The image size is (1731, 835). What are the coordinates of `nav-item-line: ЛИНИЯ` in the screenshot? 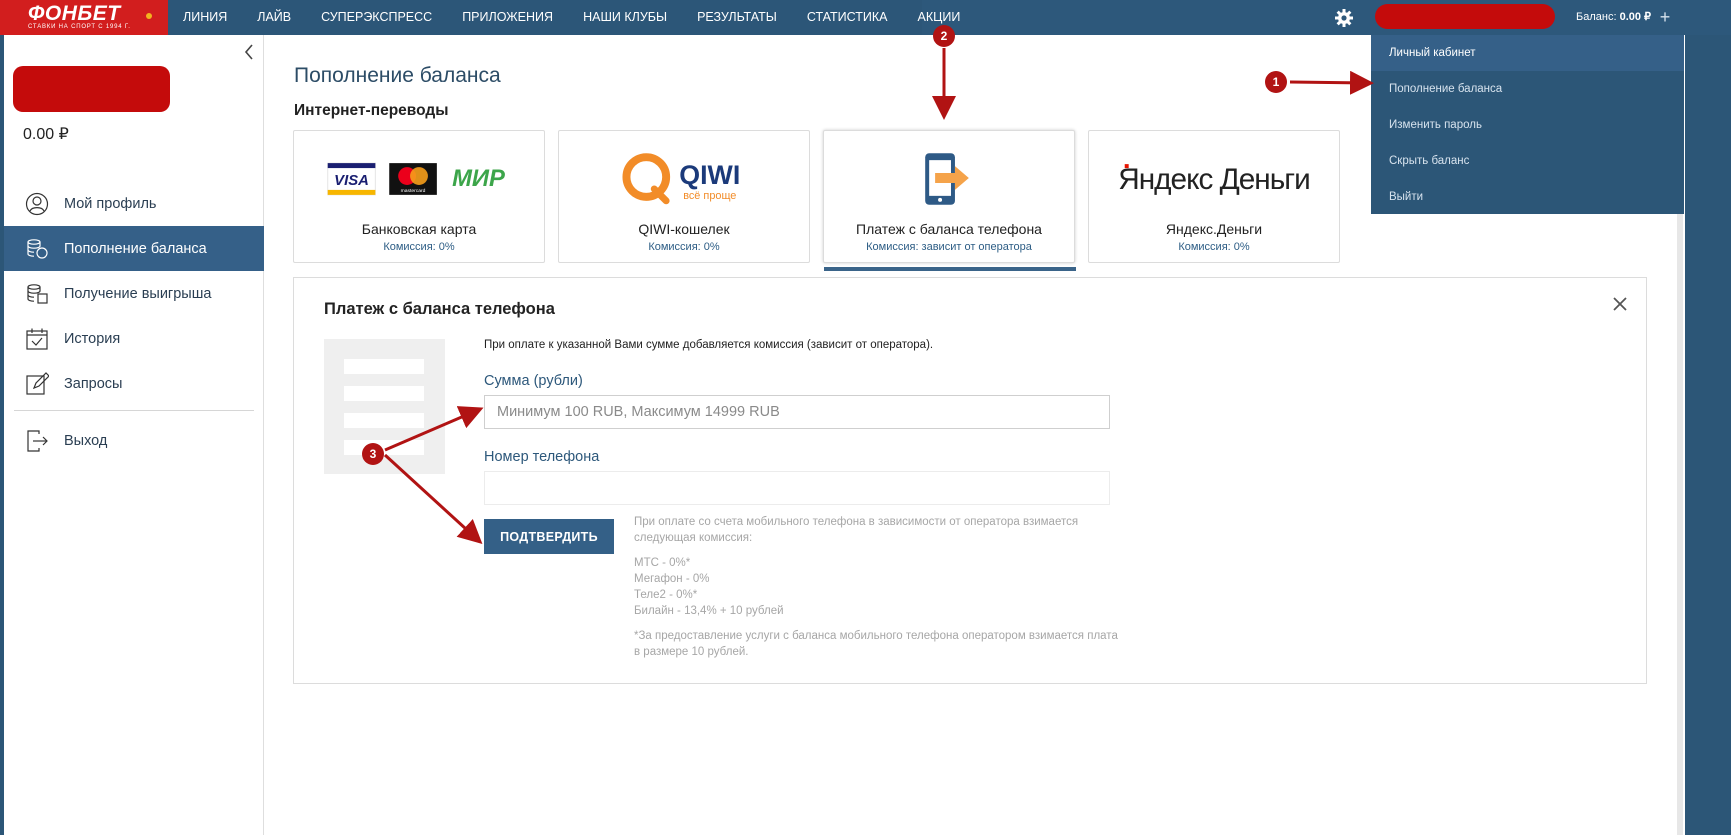 It's located at (205, 17).